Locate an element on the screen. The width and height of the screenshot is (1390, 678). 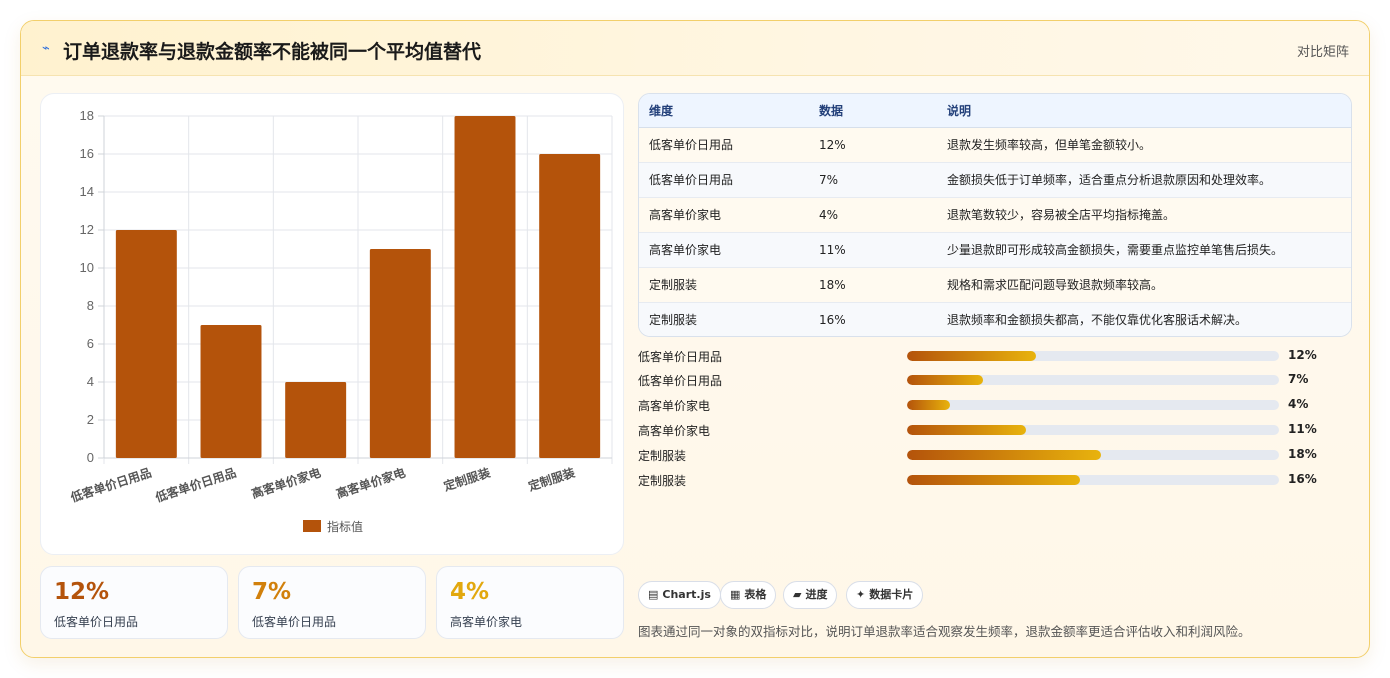
table-row: 高客单价家电 4% 退款笔数较少，容易被全店平均指标掩盖。 is located at coordinates (995, 215).